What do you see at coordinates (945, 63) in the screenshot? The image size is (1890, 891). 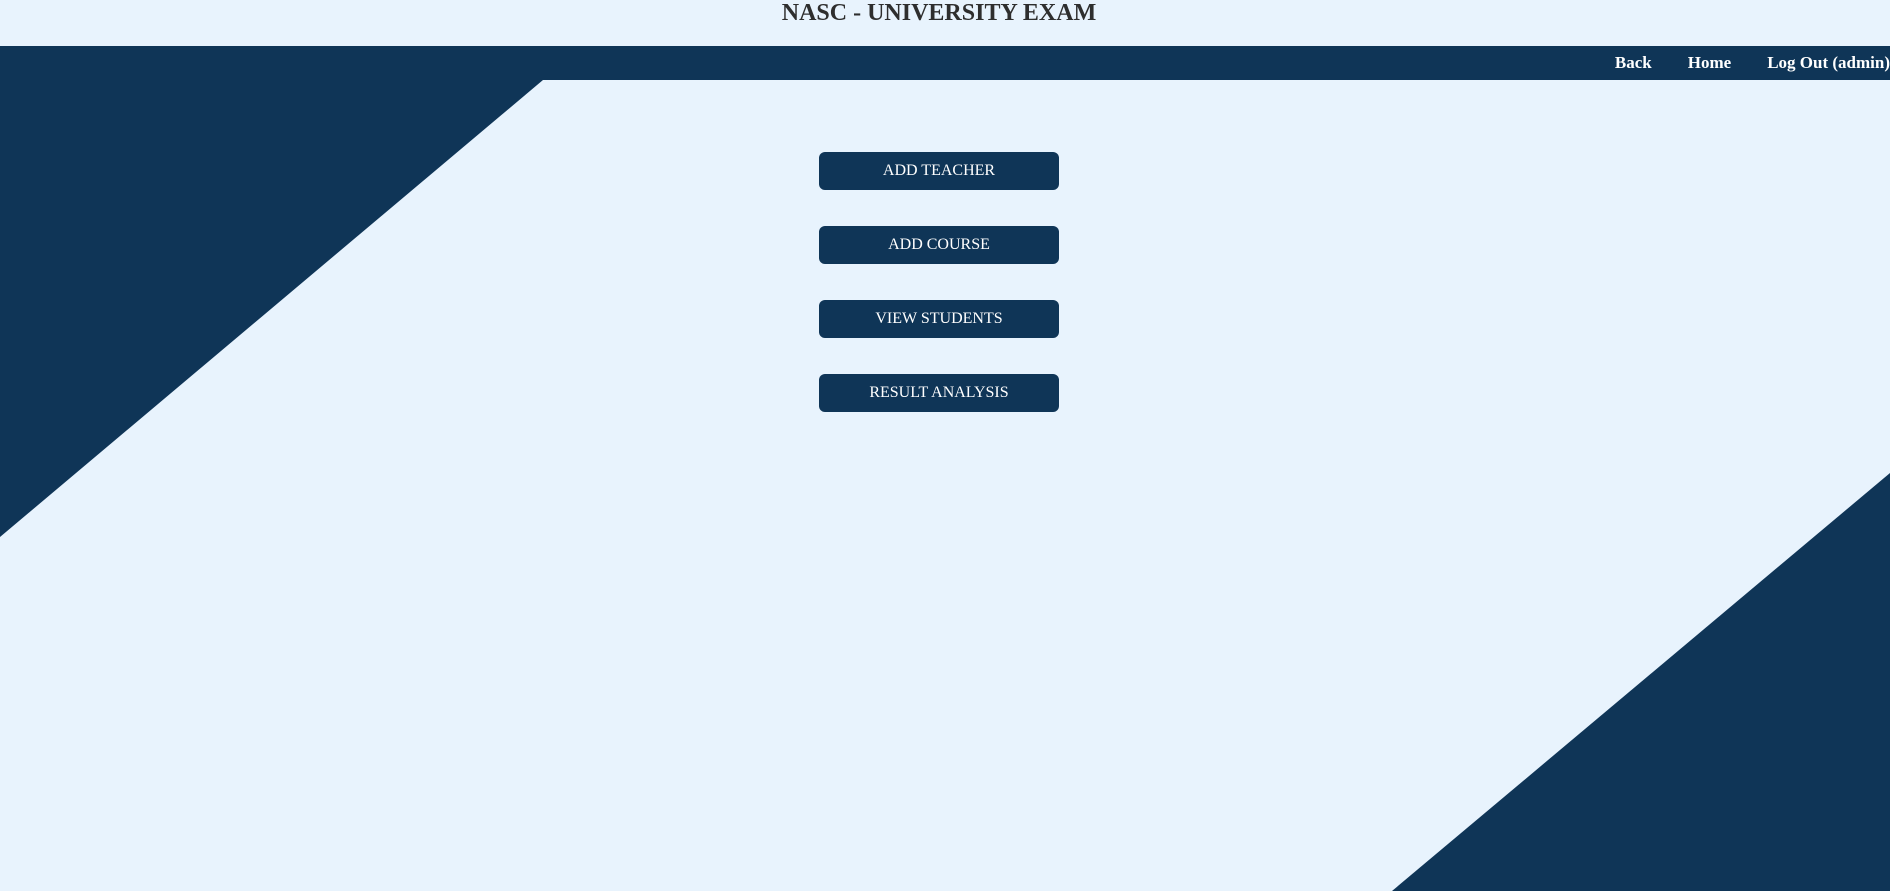 I see `top-navbar: Back Home Log Out (admin)` at bounding box center [945, 63].